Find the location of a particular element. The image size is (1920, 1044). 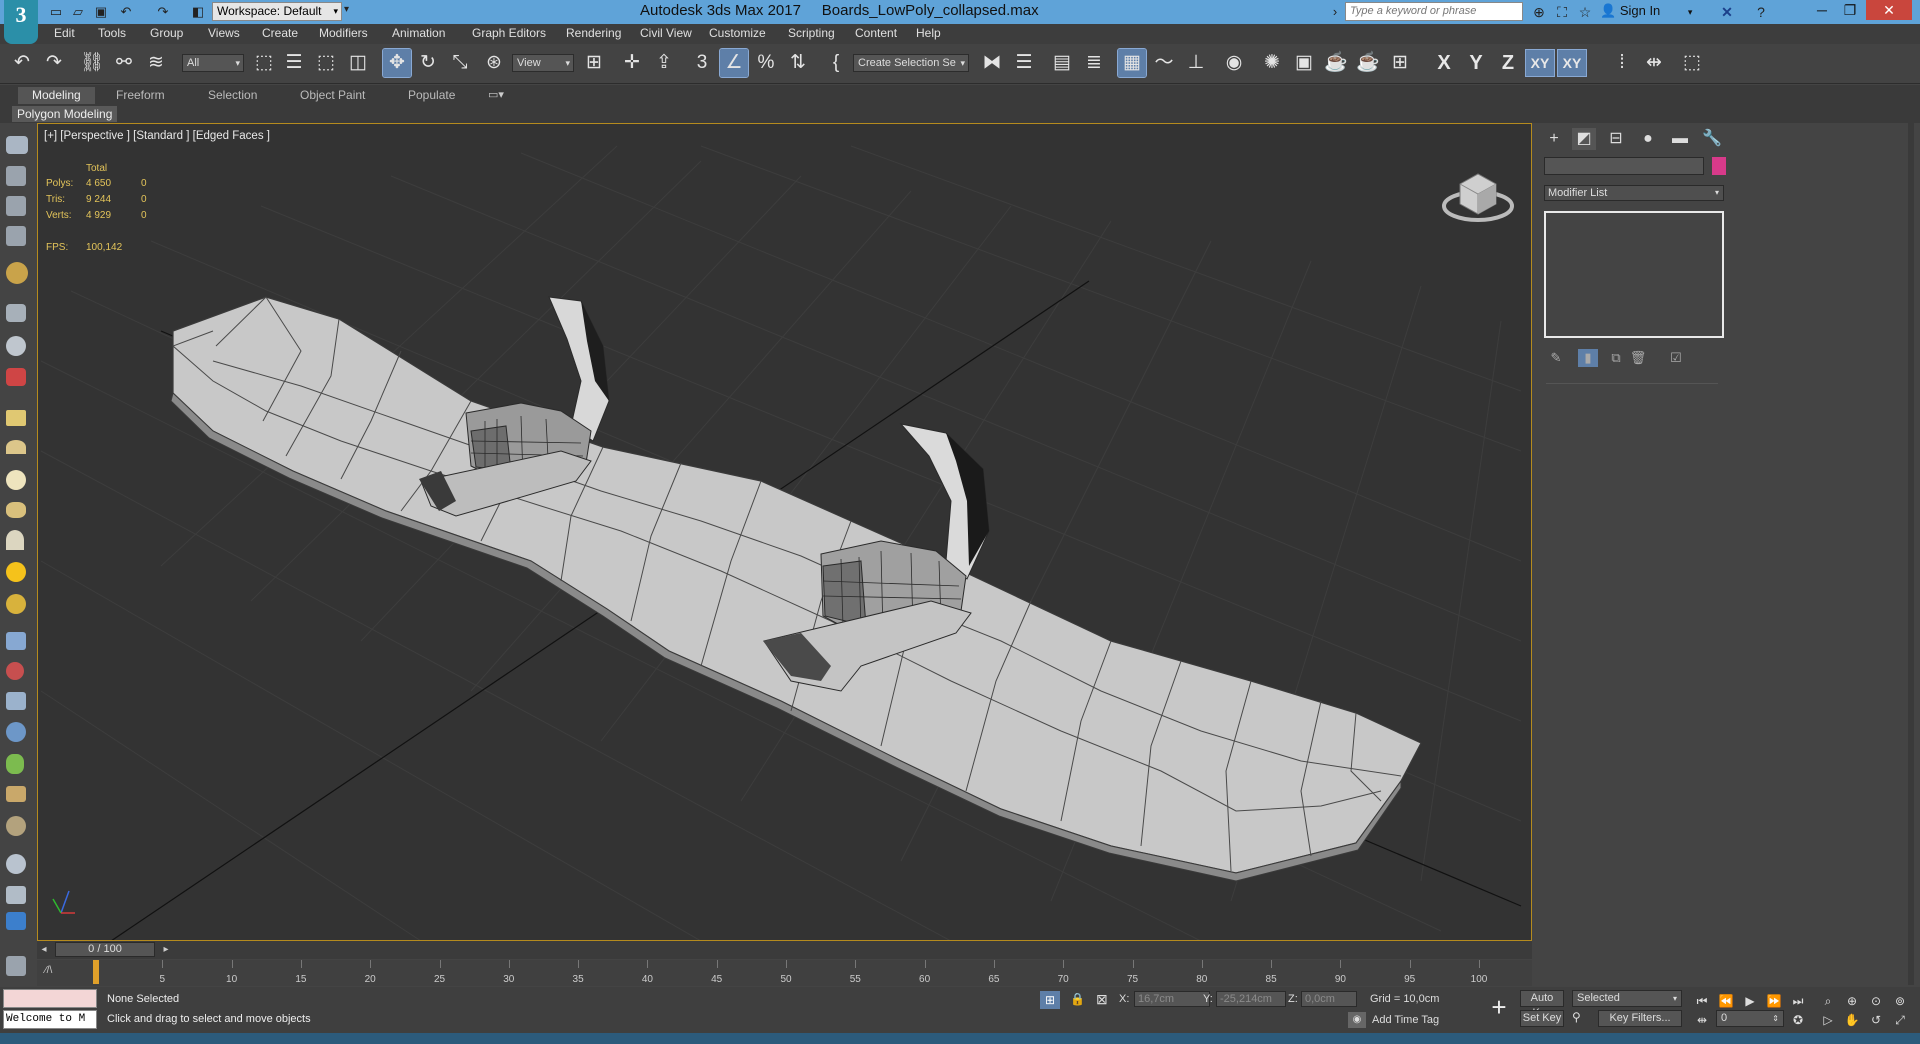

snaps-toggle-icon: 3 is located at coordinates (702, 63).